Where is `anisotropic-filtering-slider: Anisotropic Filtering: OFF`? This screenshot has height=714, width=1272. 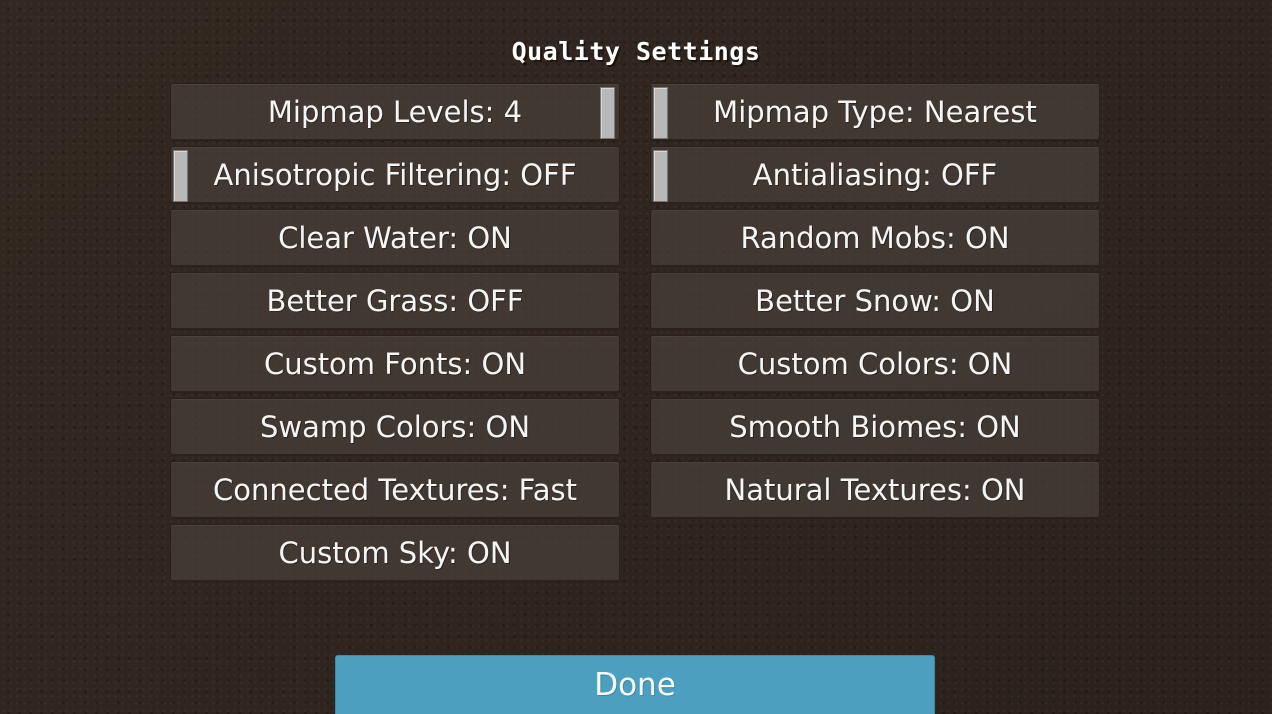 anisotropic-filtering-slider: Anisotropic Filtering: OFF is located at coordinates (395, 175).